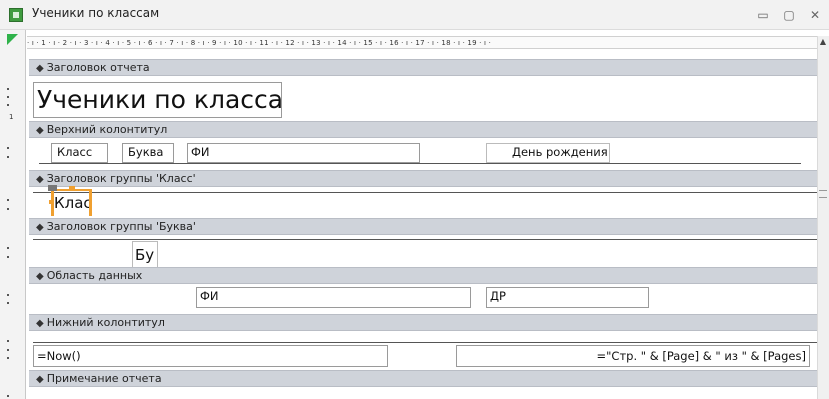 The image size is (829, 399). I want to click on label-fio: ФИ, so click(303, 153).